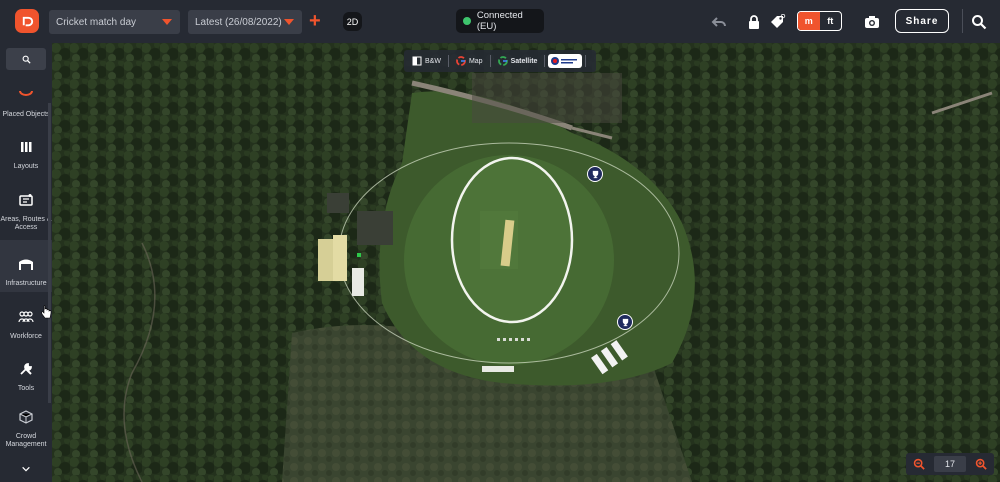 The height and width of the screenshot is (482, 1000). I want to click on toolbar-divider, so click(962, 21).